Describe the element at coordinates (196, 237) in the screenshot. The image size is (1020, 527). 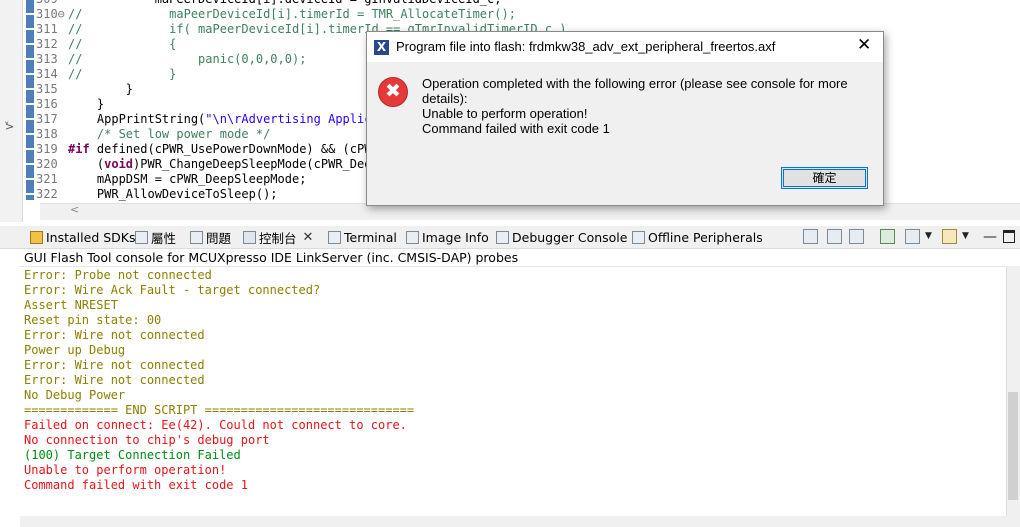
I see `problems-icon` at that location.